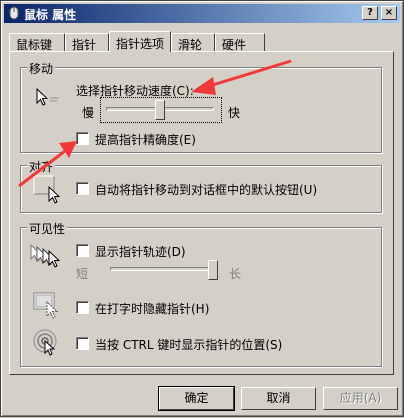 The image size is (404, 418). What do you see at coordinates (278, 398) in the screenshot?
I see `cancel-button: 取消` at bounding box center [278, 398].